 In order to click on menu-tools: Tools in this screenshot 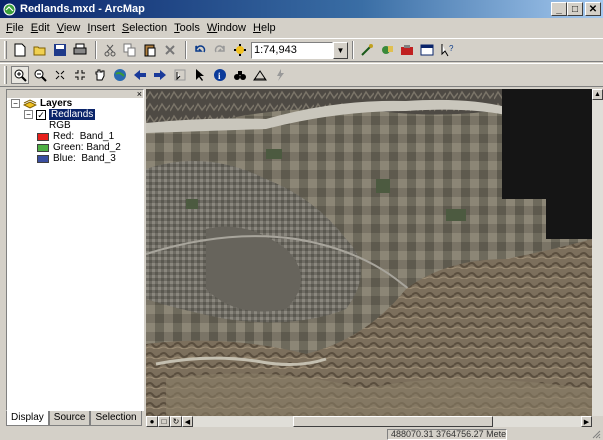, I will do `click(187, 28)`.